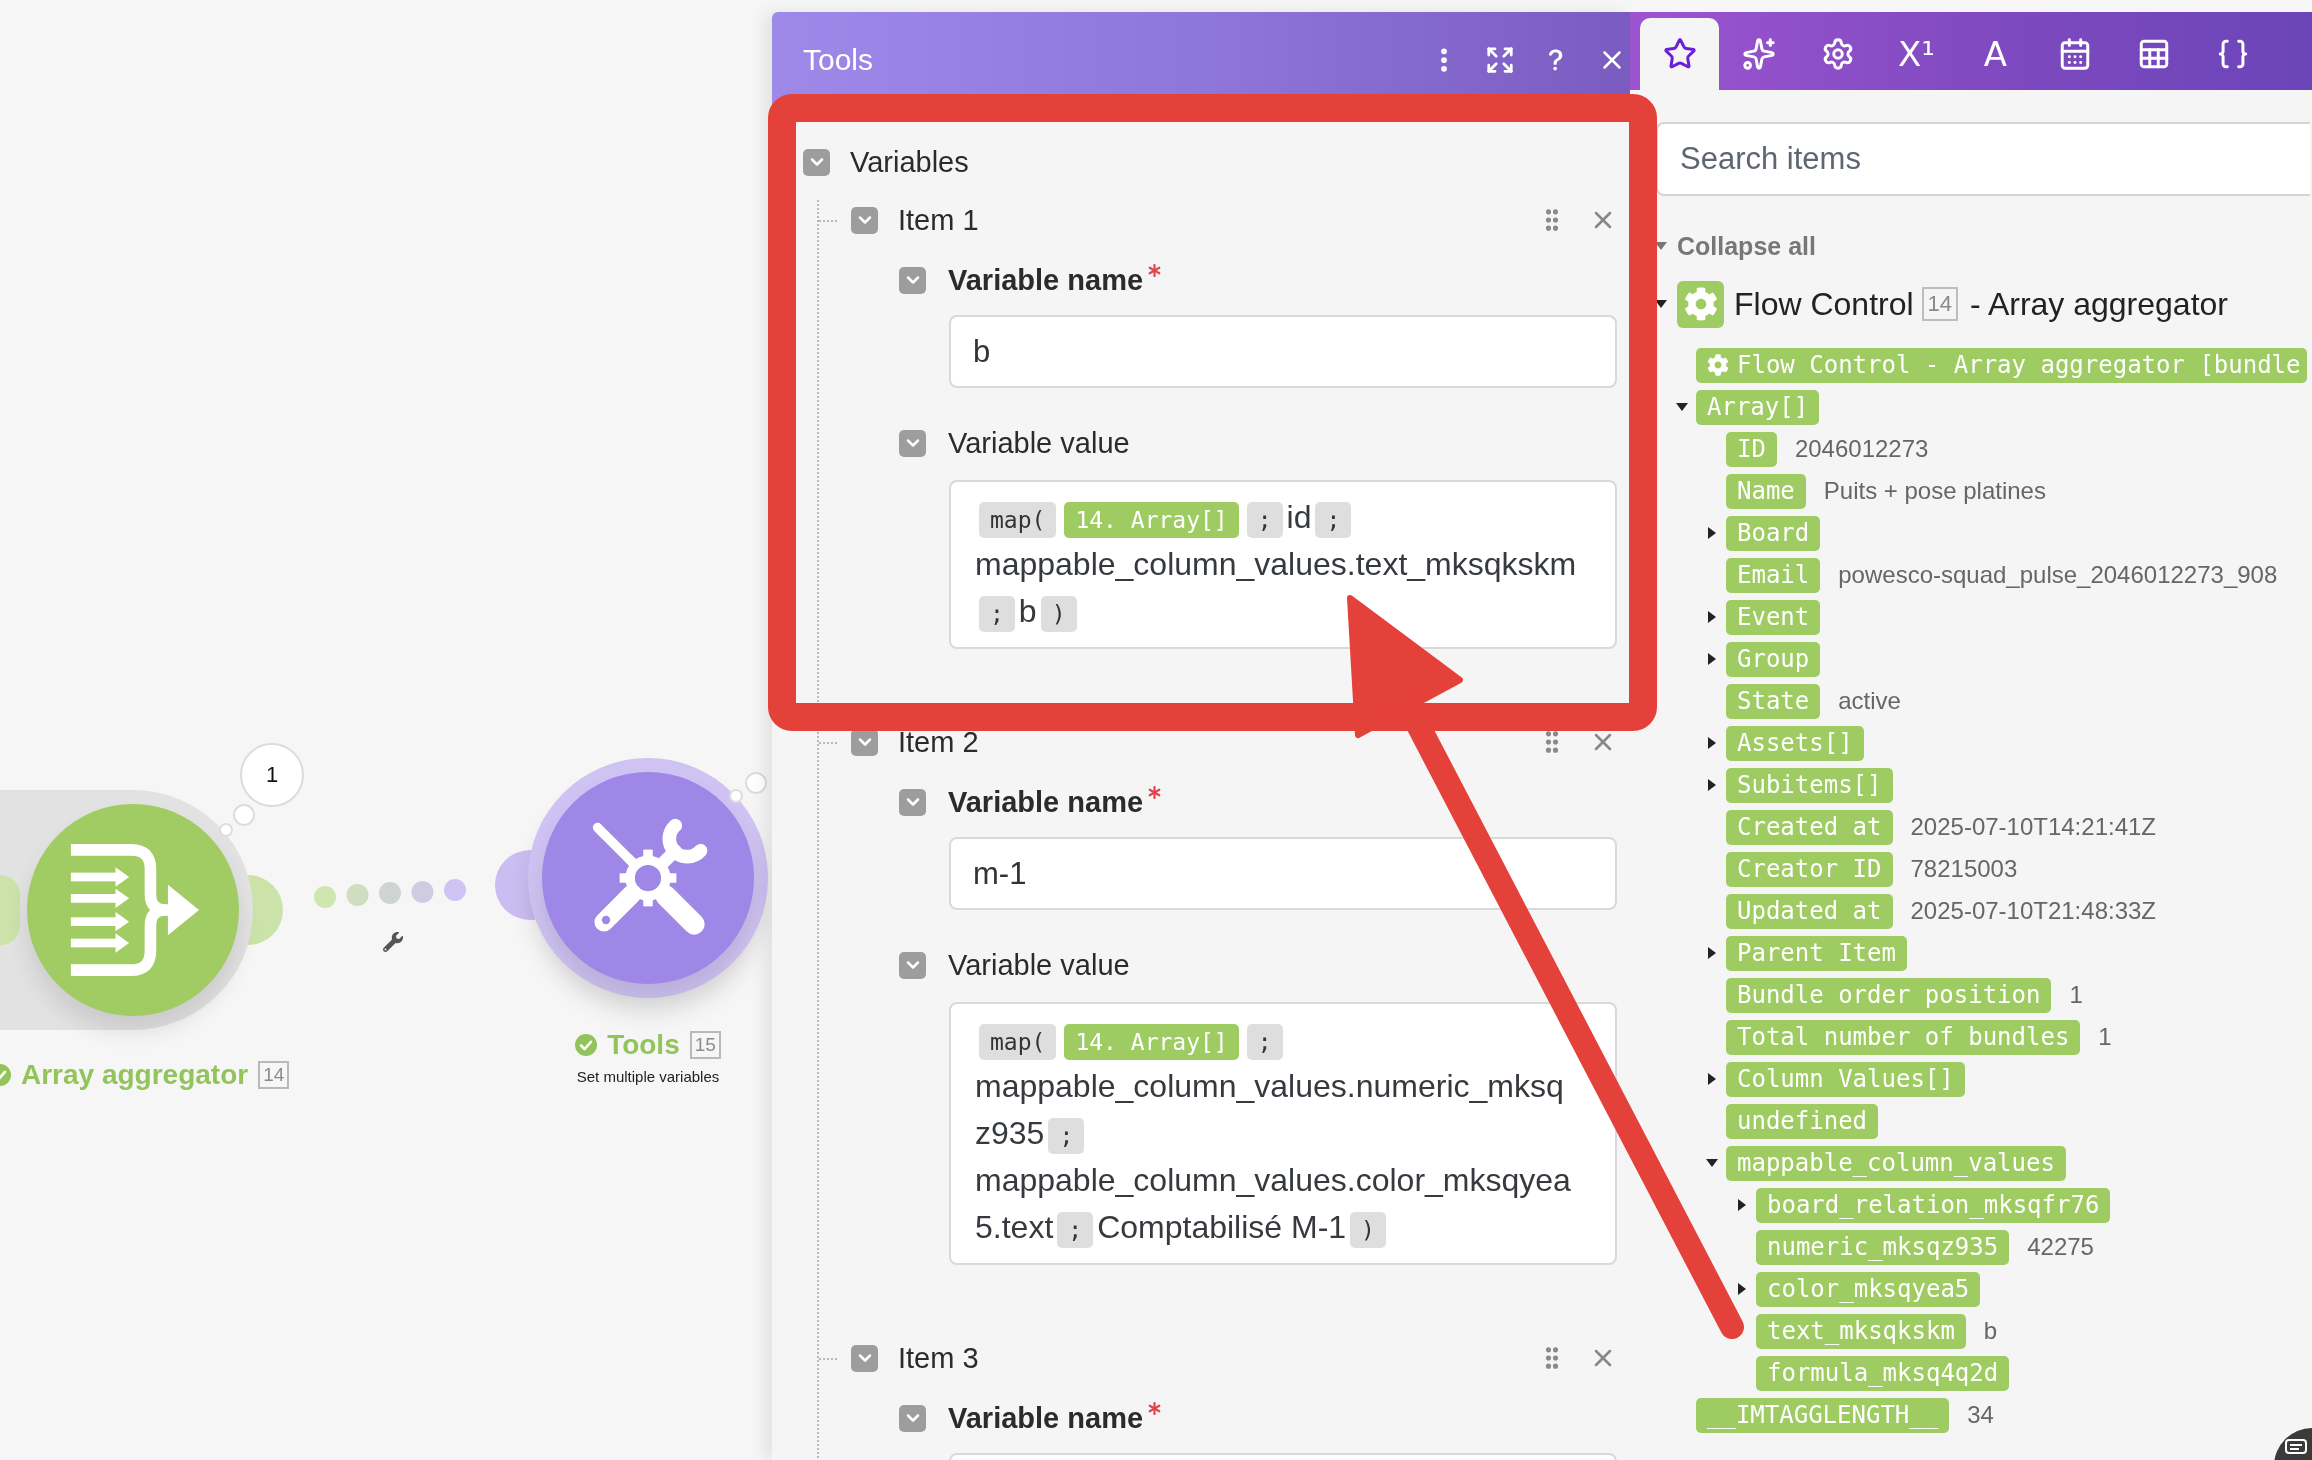 This screenshot has width=2312, height=1460. I want to click on app-name: Flow Control, so click(1824, 304).